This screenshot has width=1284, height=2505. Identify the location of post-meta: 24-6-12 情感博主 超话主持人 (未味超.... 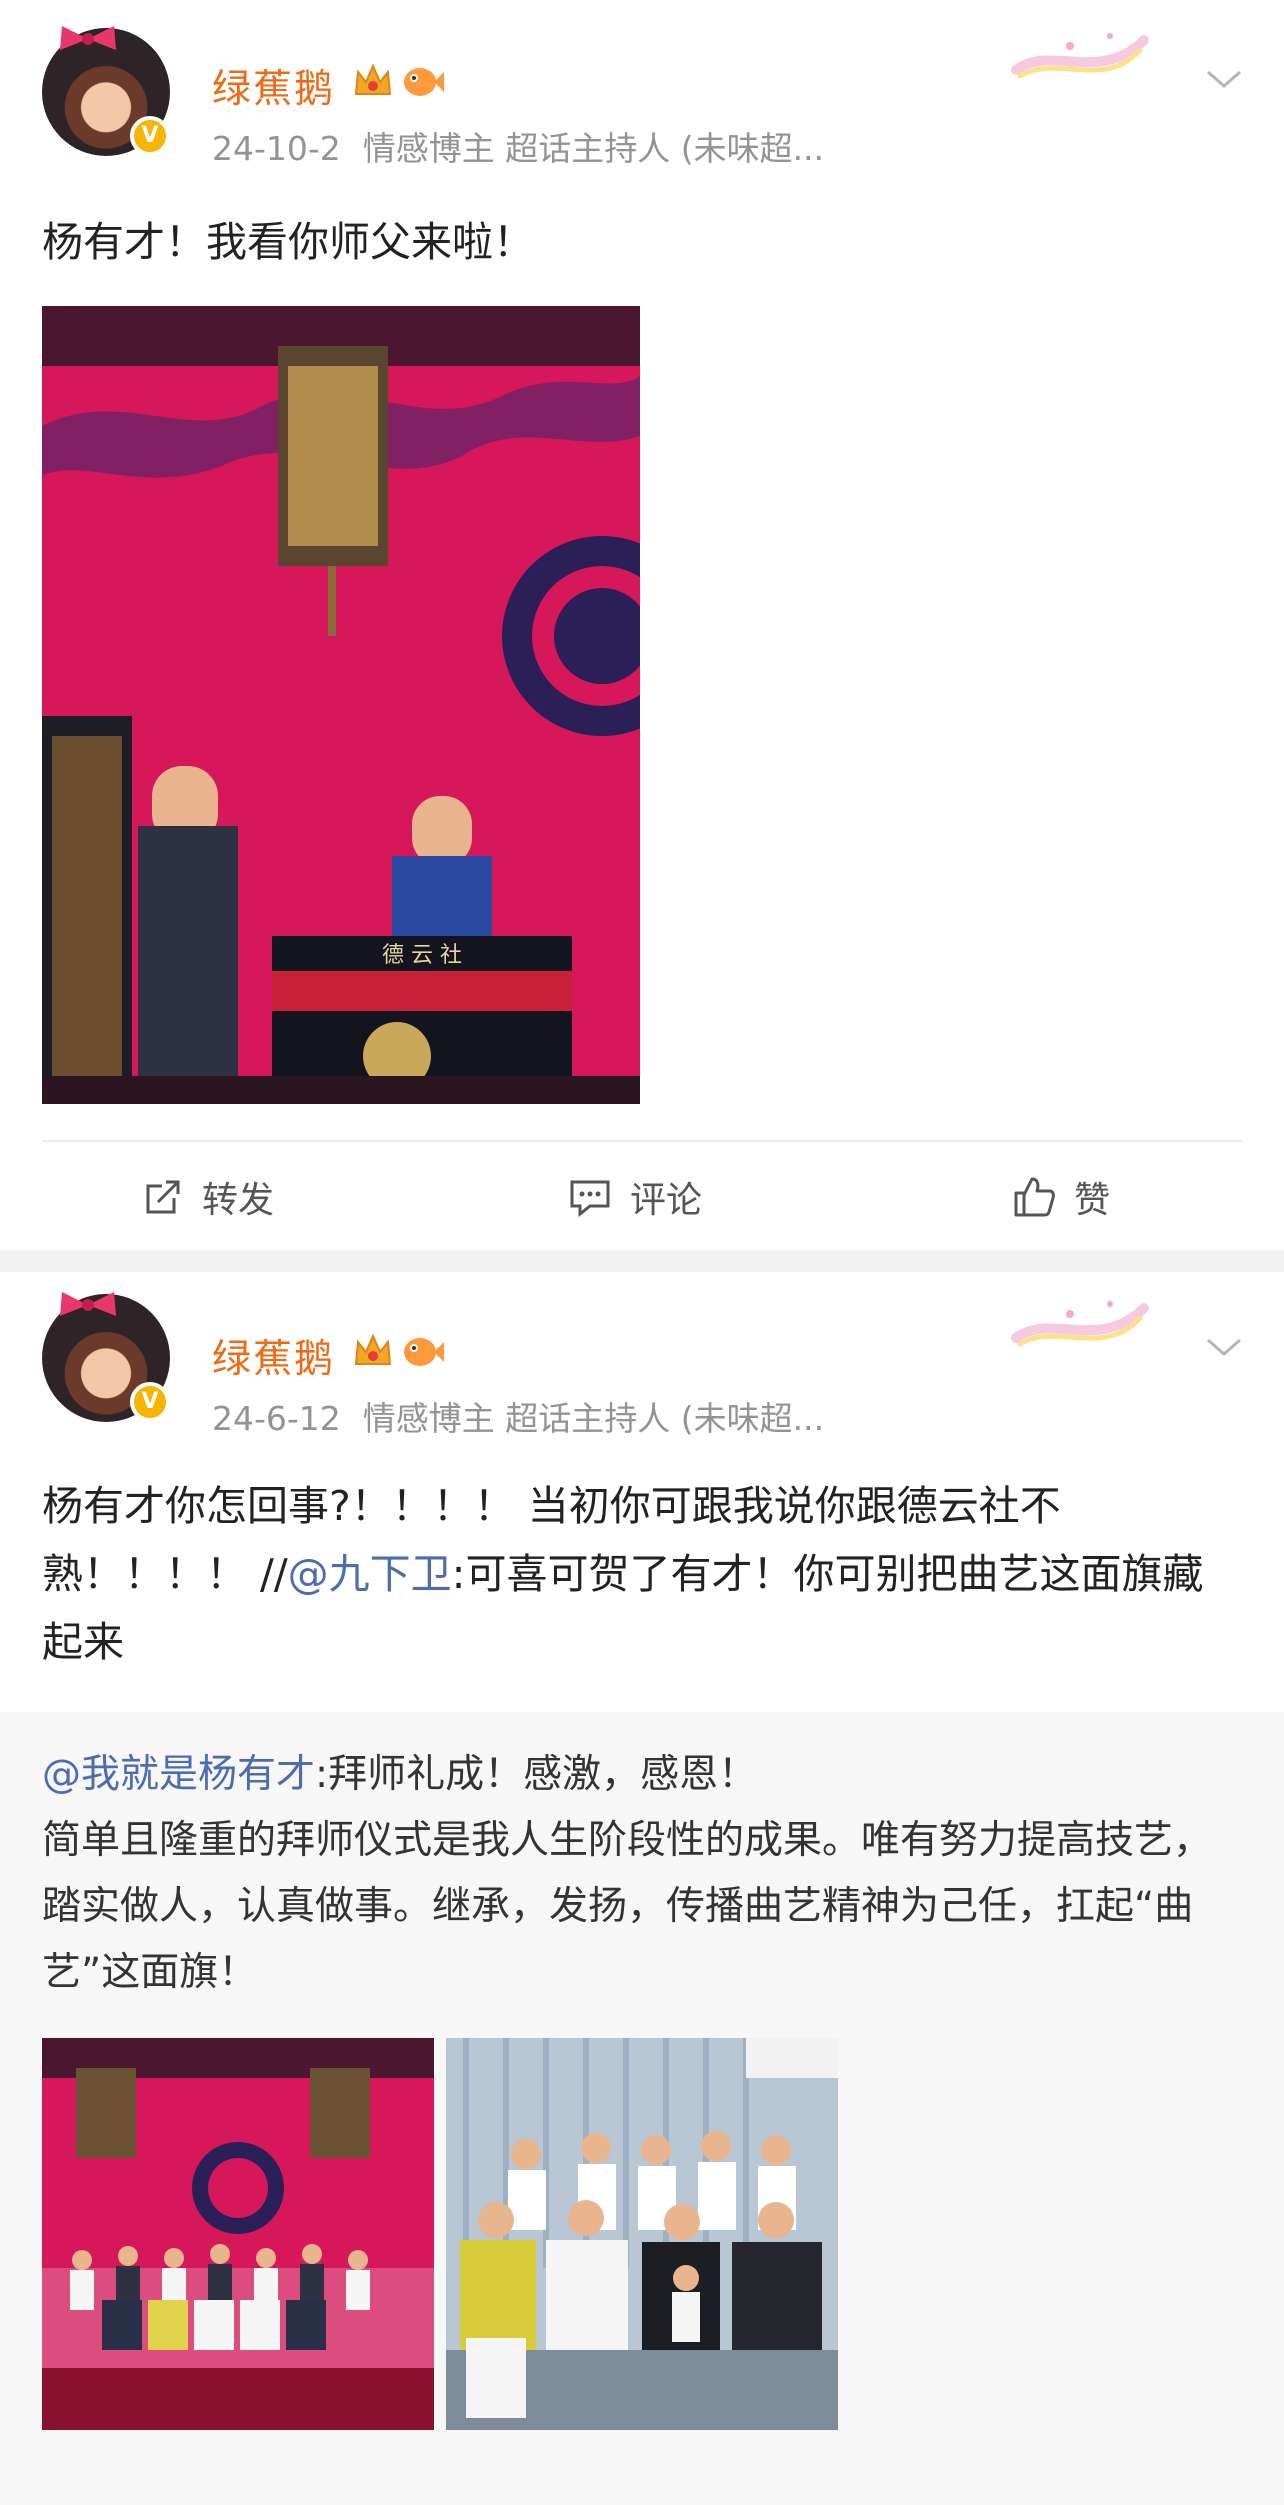
(518, 1416).